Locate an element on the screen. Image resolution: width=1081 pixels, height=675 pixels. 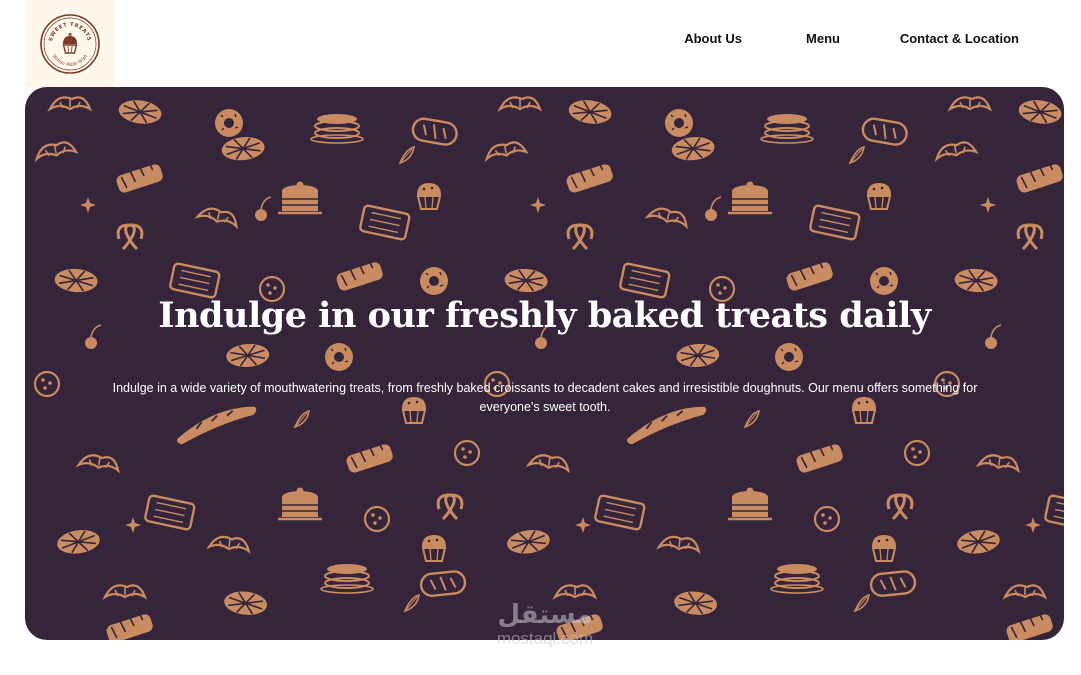
watermark-url: mostaql.com is located at coordinates (545, 638).